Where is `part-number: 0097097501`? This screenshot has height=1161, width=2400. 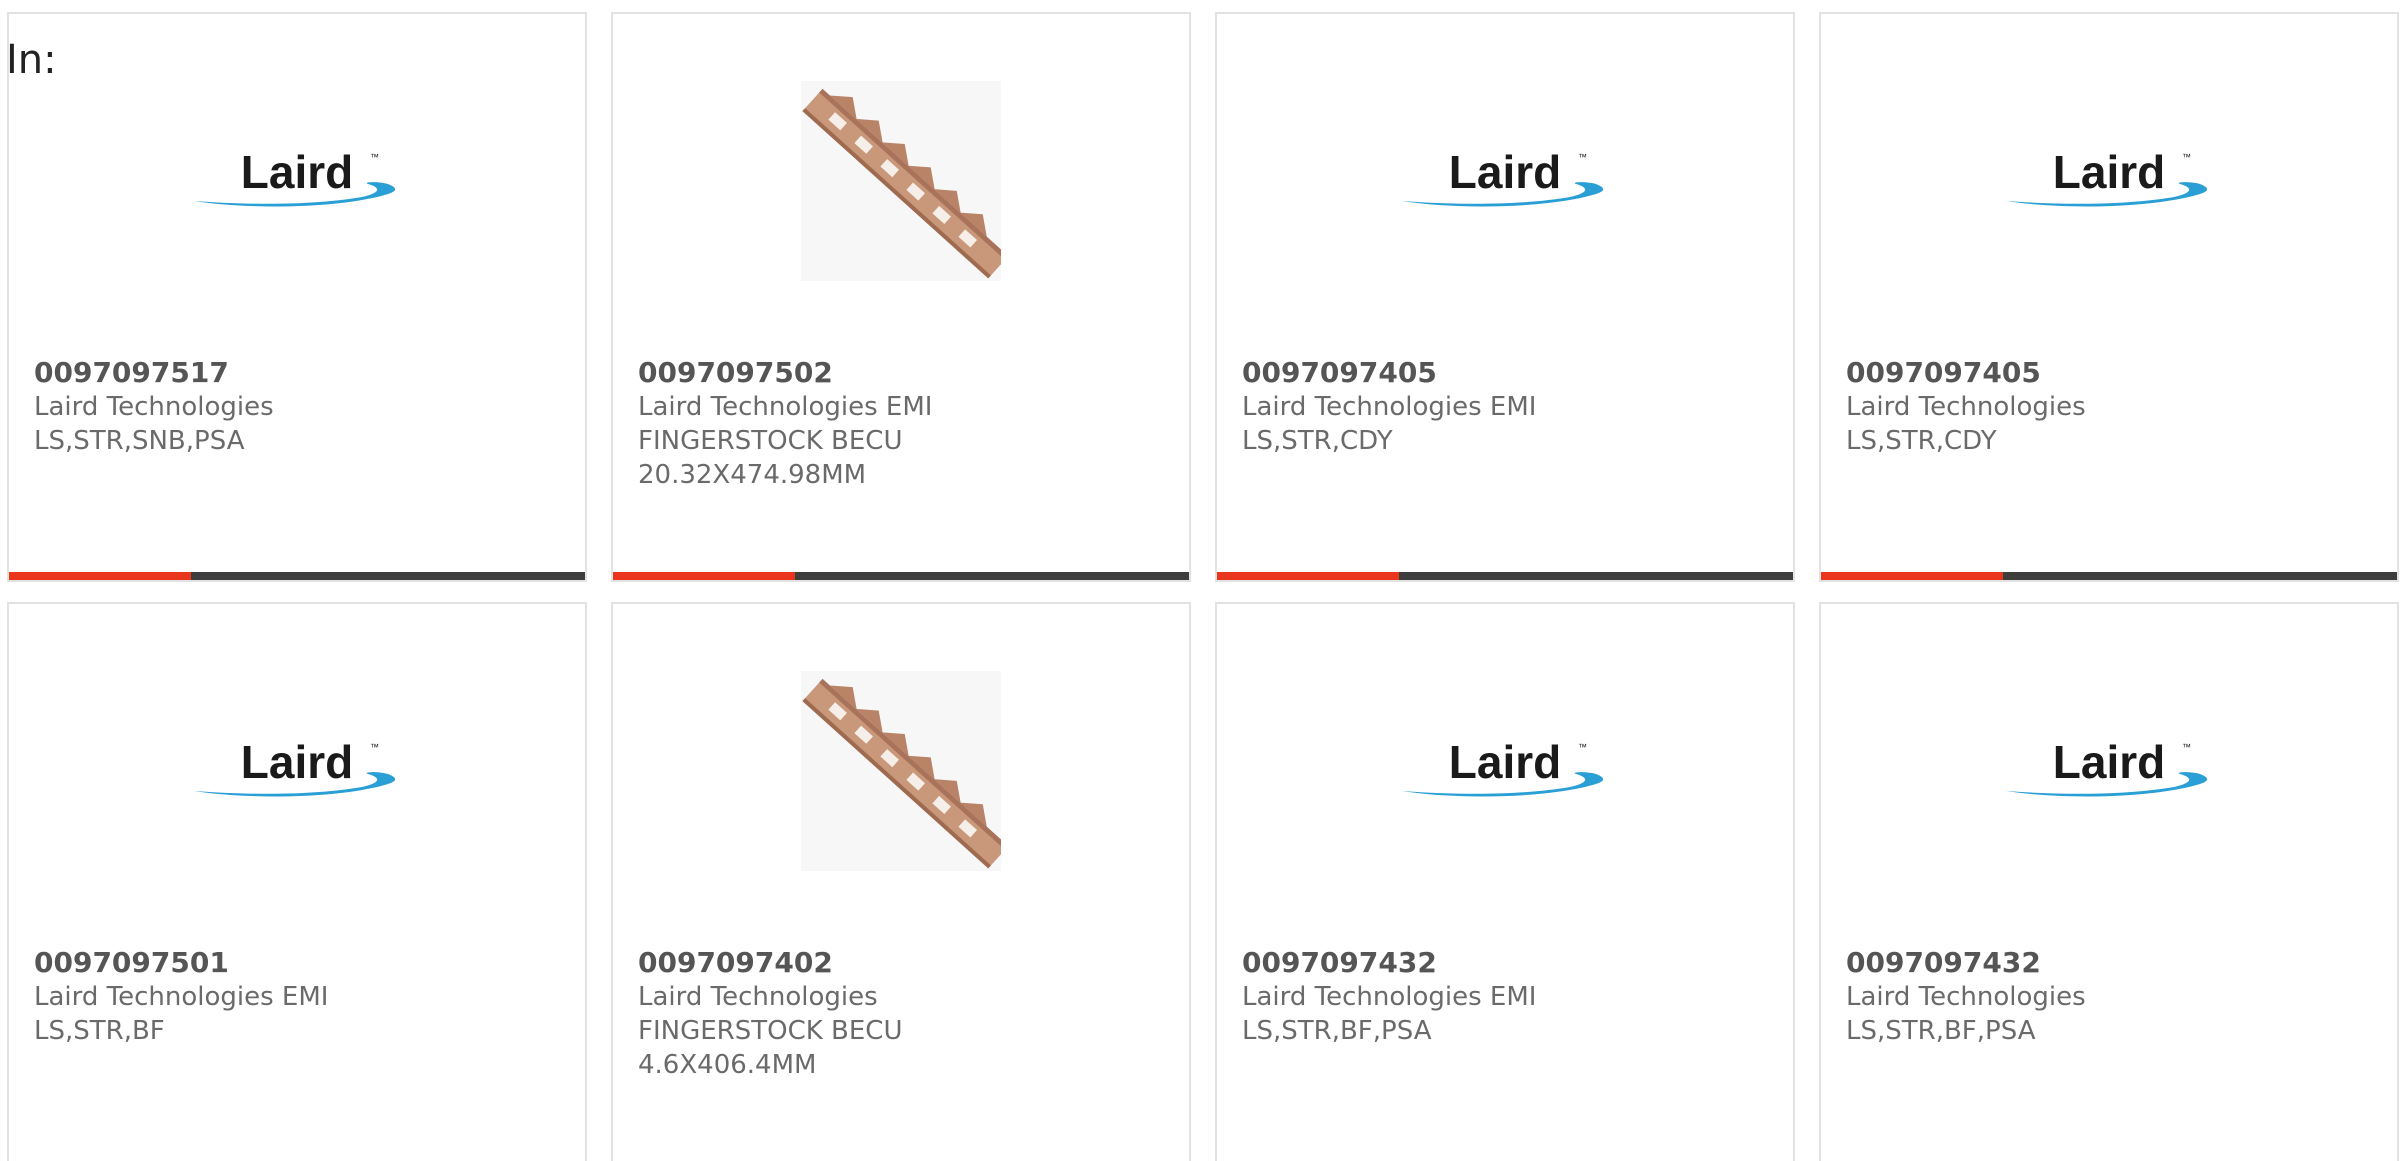
part-number: 0097097501 is located at coordinates (299, 963).